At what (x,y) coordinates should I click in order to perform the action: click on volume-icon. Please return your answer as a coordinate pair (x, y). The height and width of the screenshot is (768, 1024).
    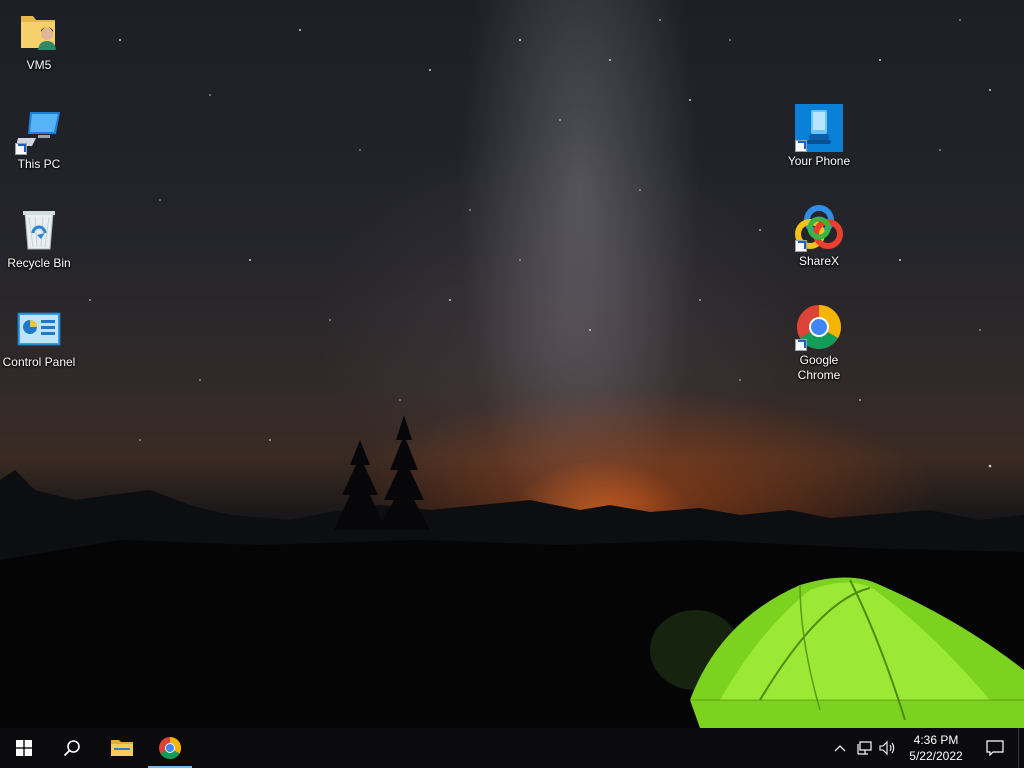
    Looking at the image, I should click on (887, 748).